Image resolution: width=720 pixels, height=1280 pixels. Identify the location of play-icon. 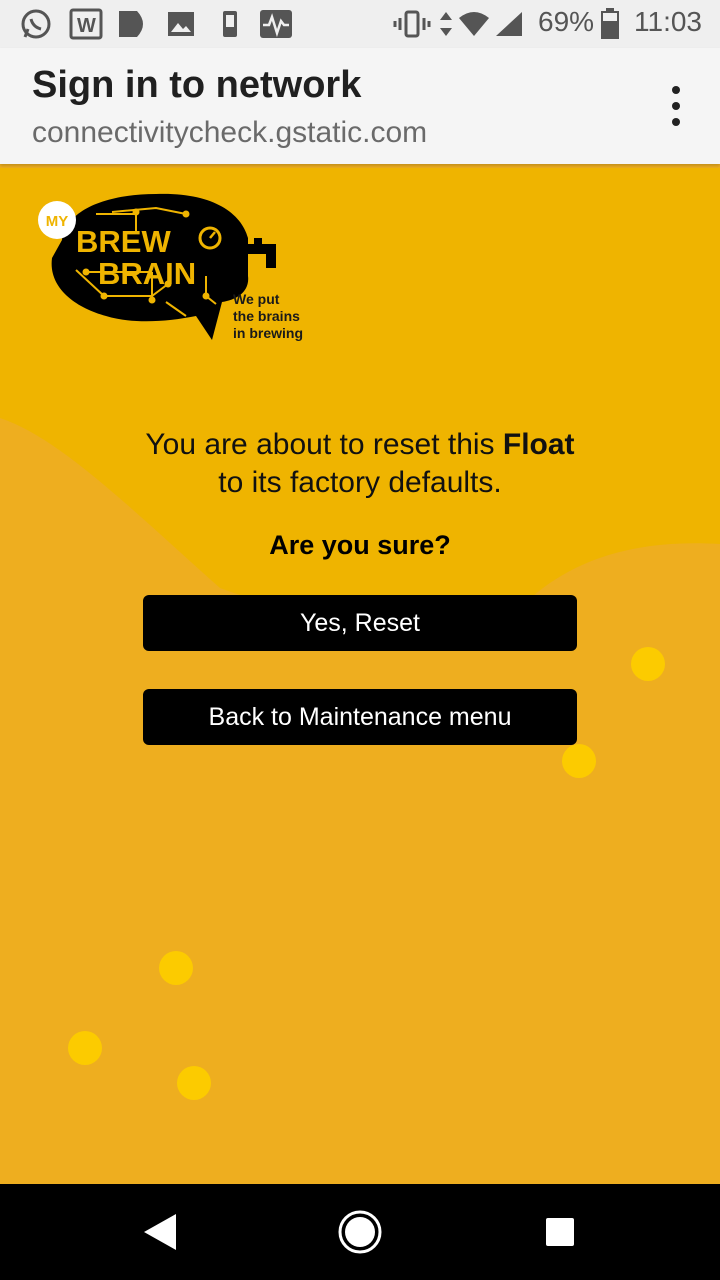
(133, 24).